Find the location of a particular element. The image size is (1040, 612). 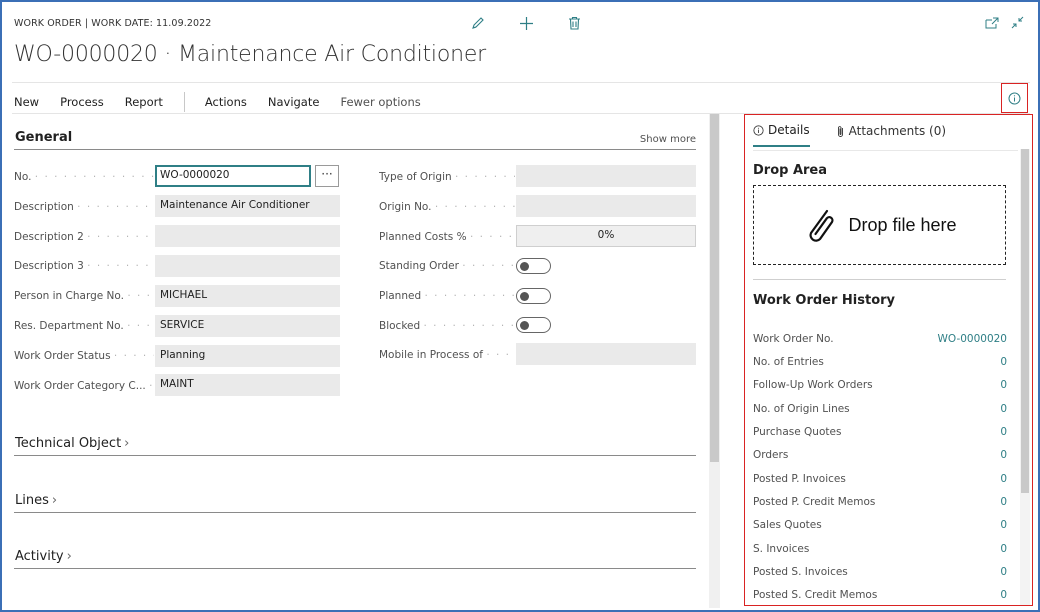

history-label: Follow-Up Work Orders is located at coordinates (813, 384).